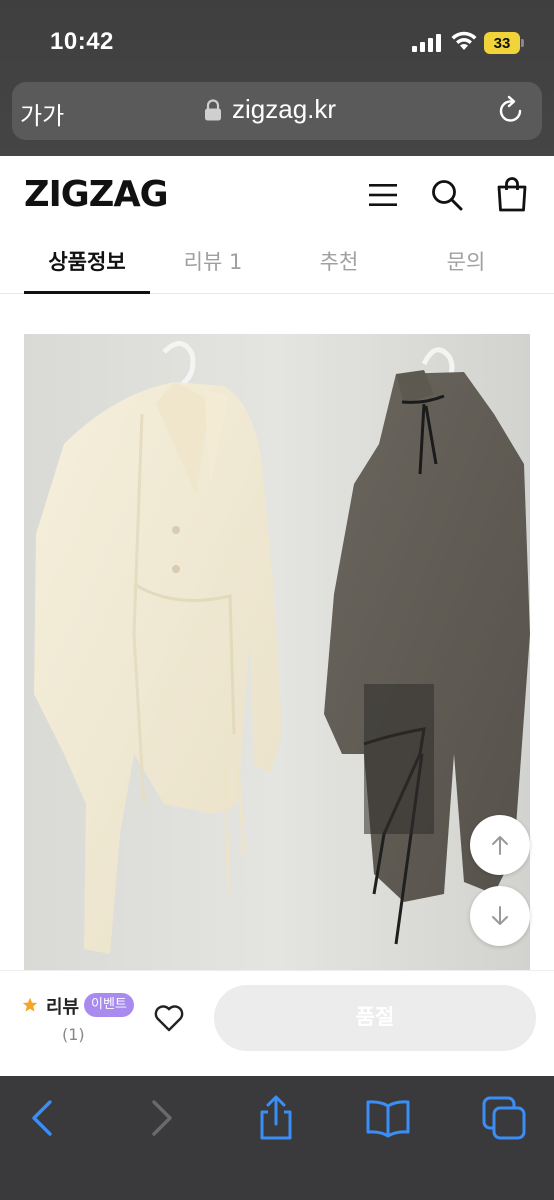 Image resolution: width=554 pixels, height=1200 pixels. Describe the element at coordinates (388, 1118) in the screenshot. I see `bookmarks-icon` at that location.